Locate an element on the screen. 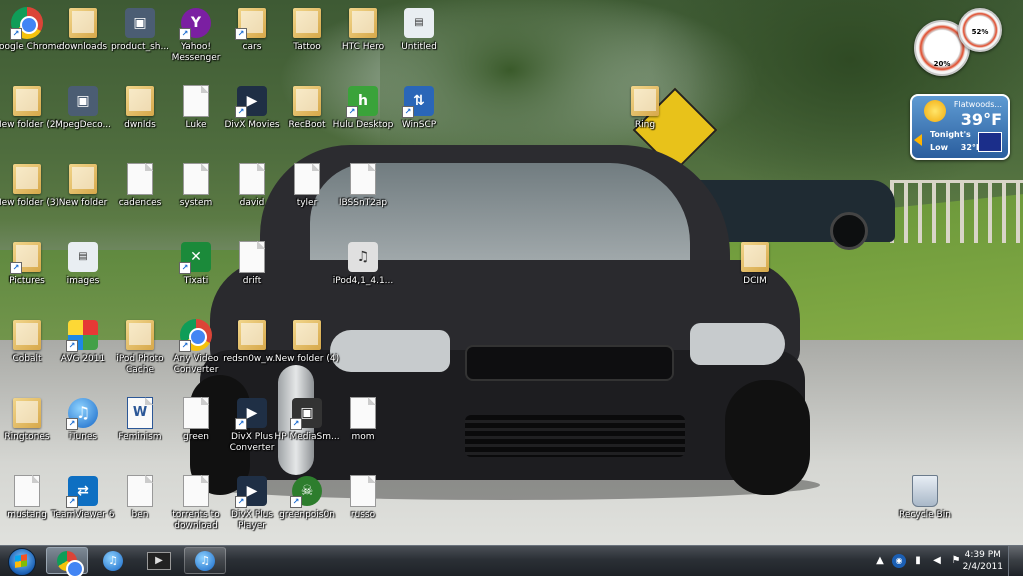  volume-icon: ◀ is located at coordinates (937, 561).